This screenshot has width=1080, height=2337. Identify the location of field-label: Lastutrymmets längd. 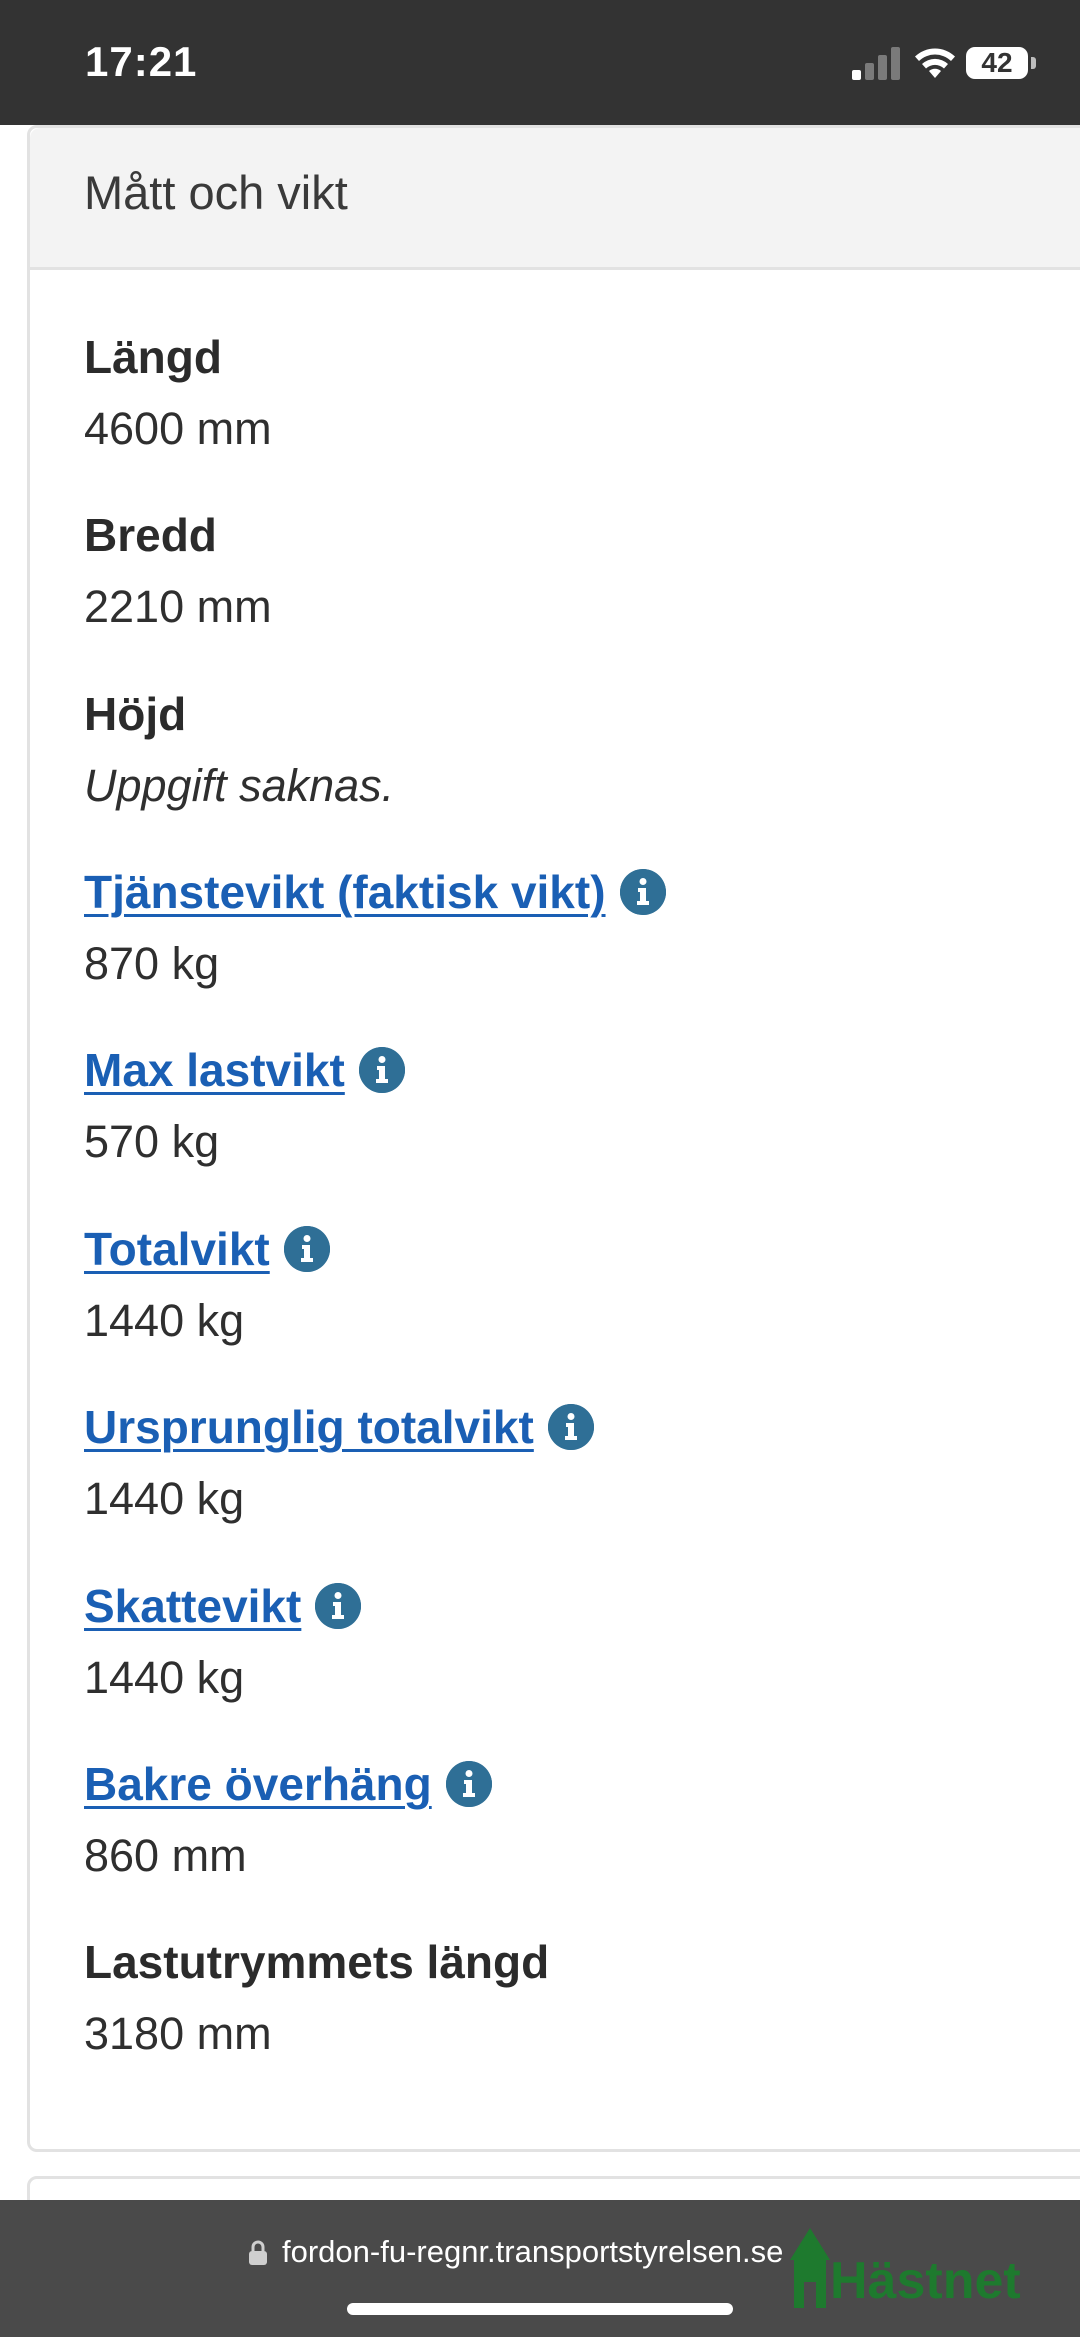
(317, 1962).